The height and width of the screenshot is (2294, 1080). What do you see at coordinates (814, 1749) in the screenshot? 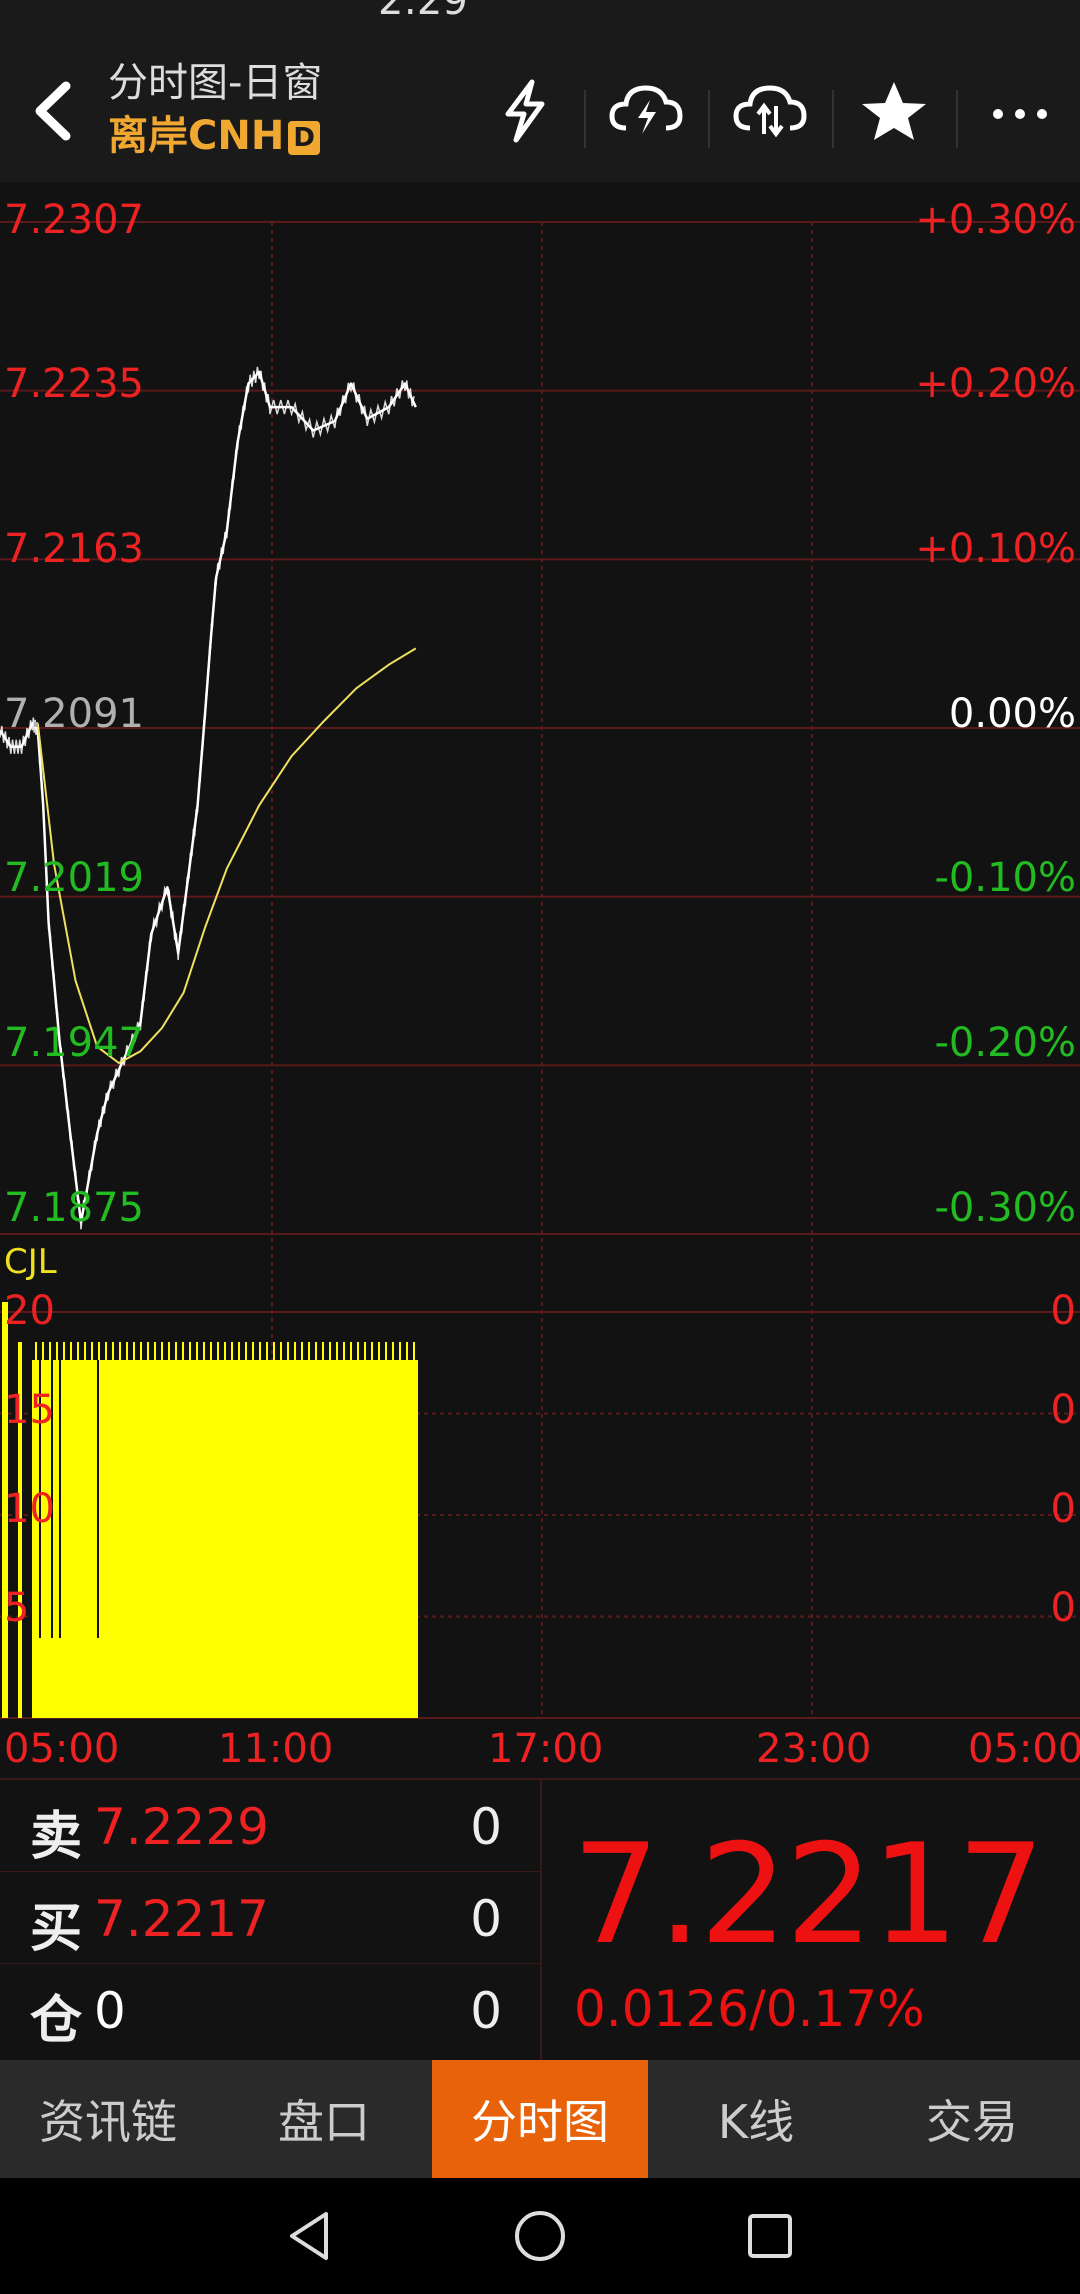
I see `time-label: 23:00` at bounding box center [814, 1749].